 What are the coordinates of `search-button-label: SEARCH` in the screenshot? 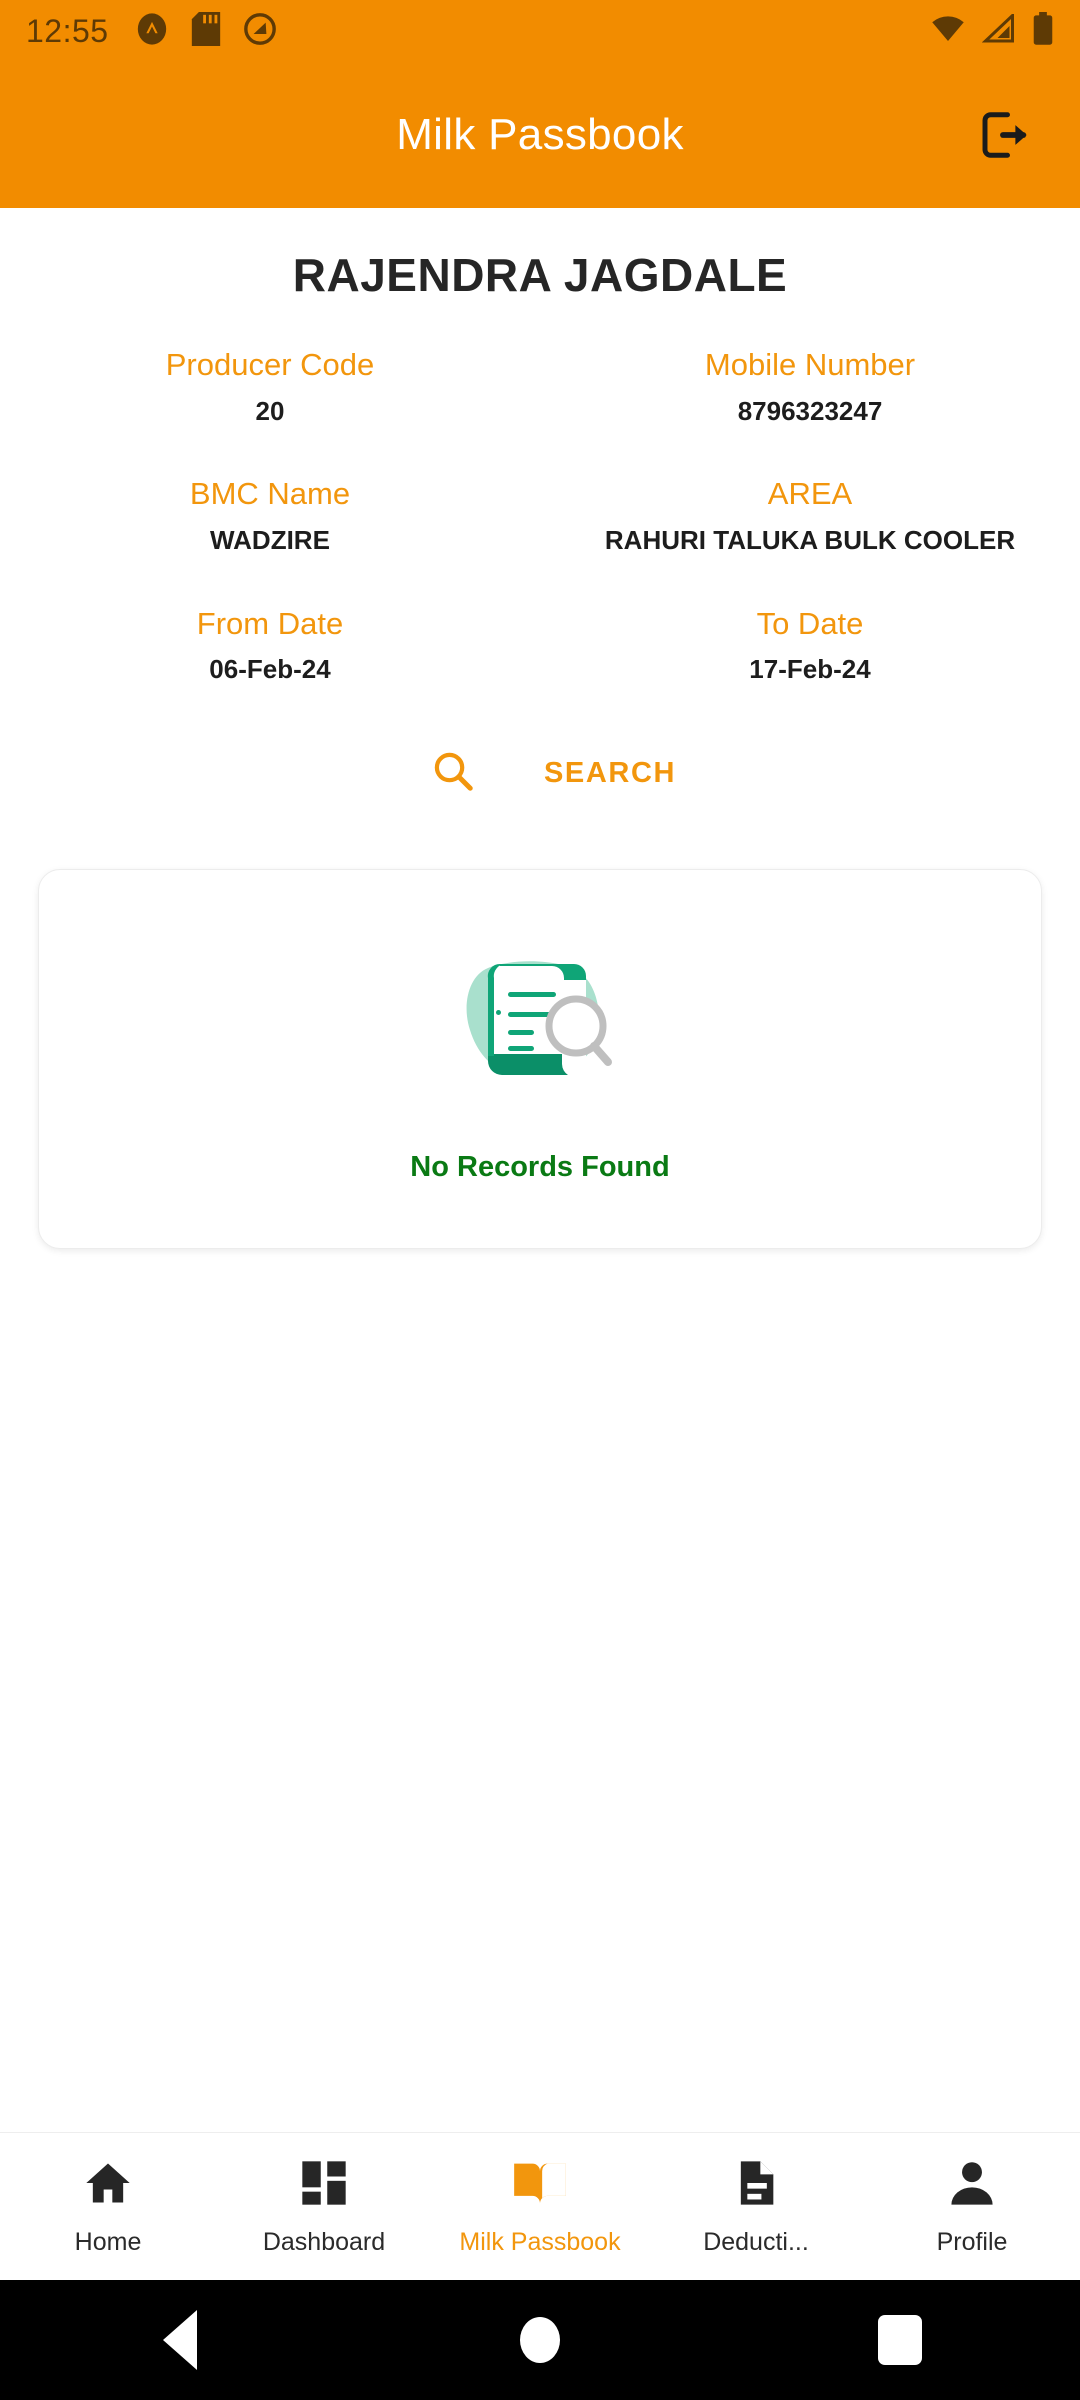 It's located at (610, 772).